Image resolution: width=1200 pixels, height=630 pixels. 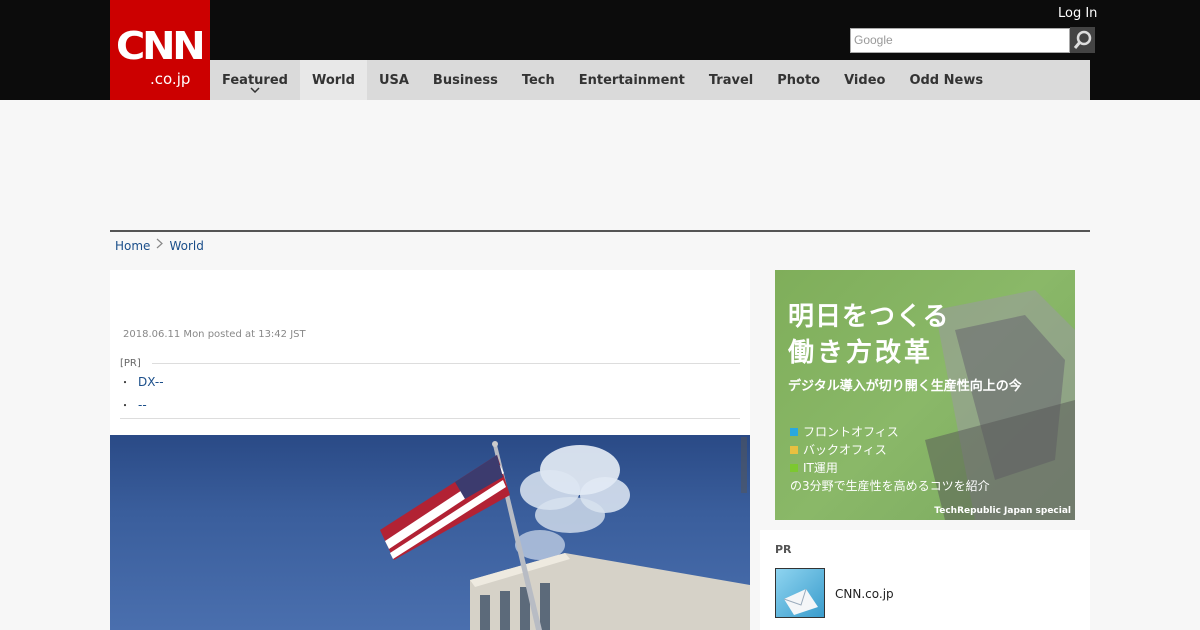 I want to click on ad-item-label: IT運用, so click(x=820, y=468).